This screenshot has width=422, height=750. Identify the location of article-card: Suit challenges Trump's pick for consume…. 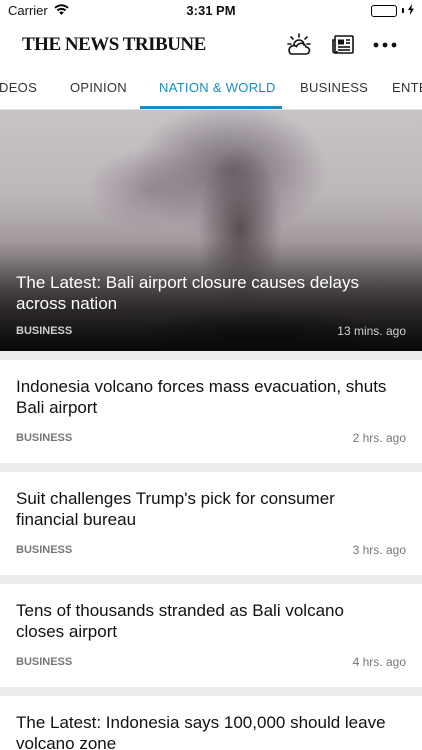
(211, 523).